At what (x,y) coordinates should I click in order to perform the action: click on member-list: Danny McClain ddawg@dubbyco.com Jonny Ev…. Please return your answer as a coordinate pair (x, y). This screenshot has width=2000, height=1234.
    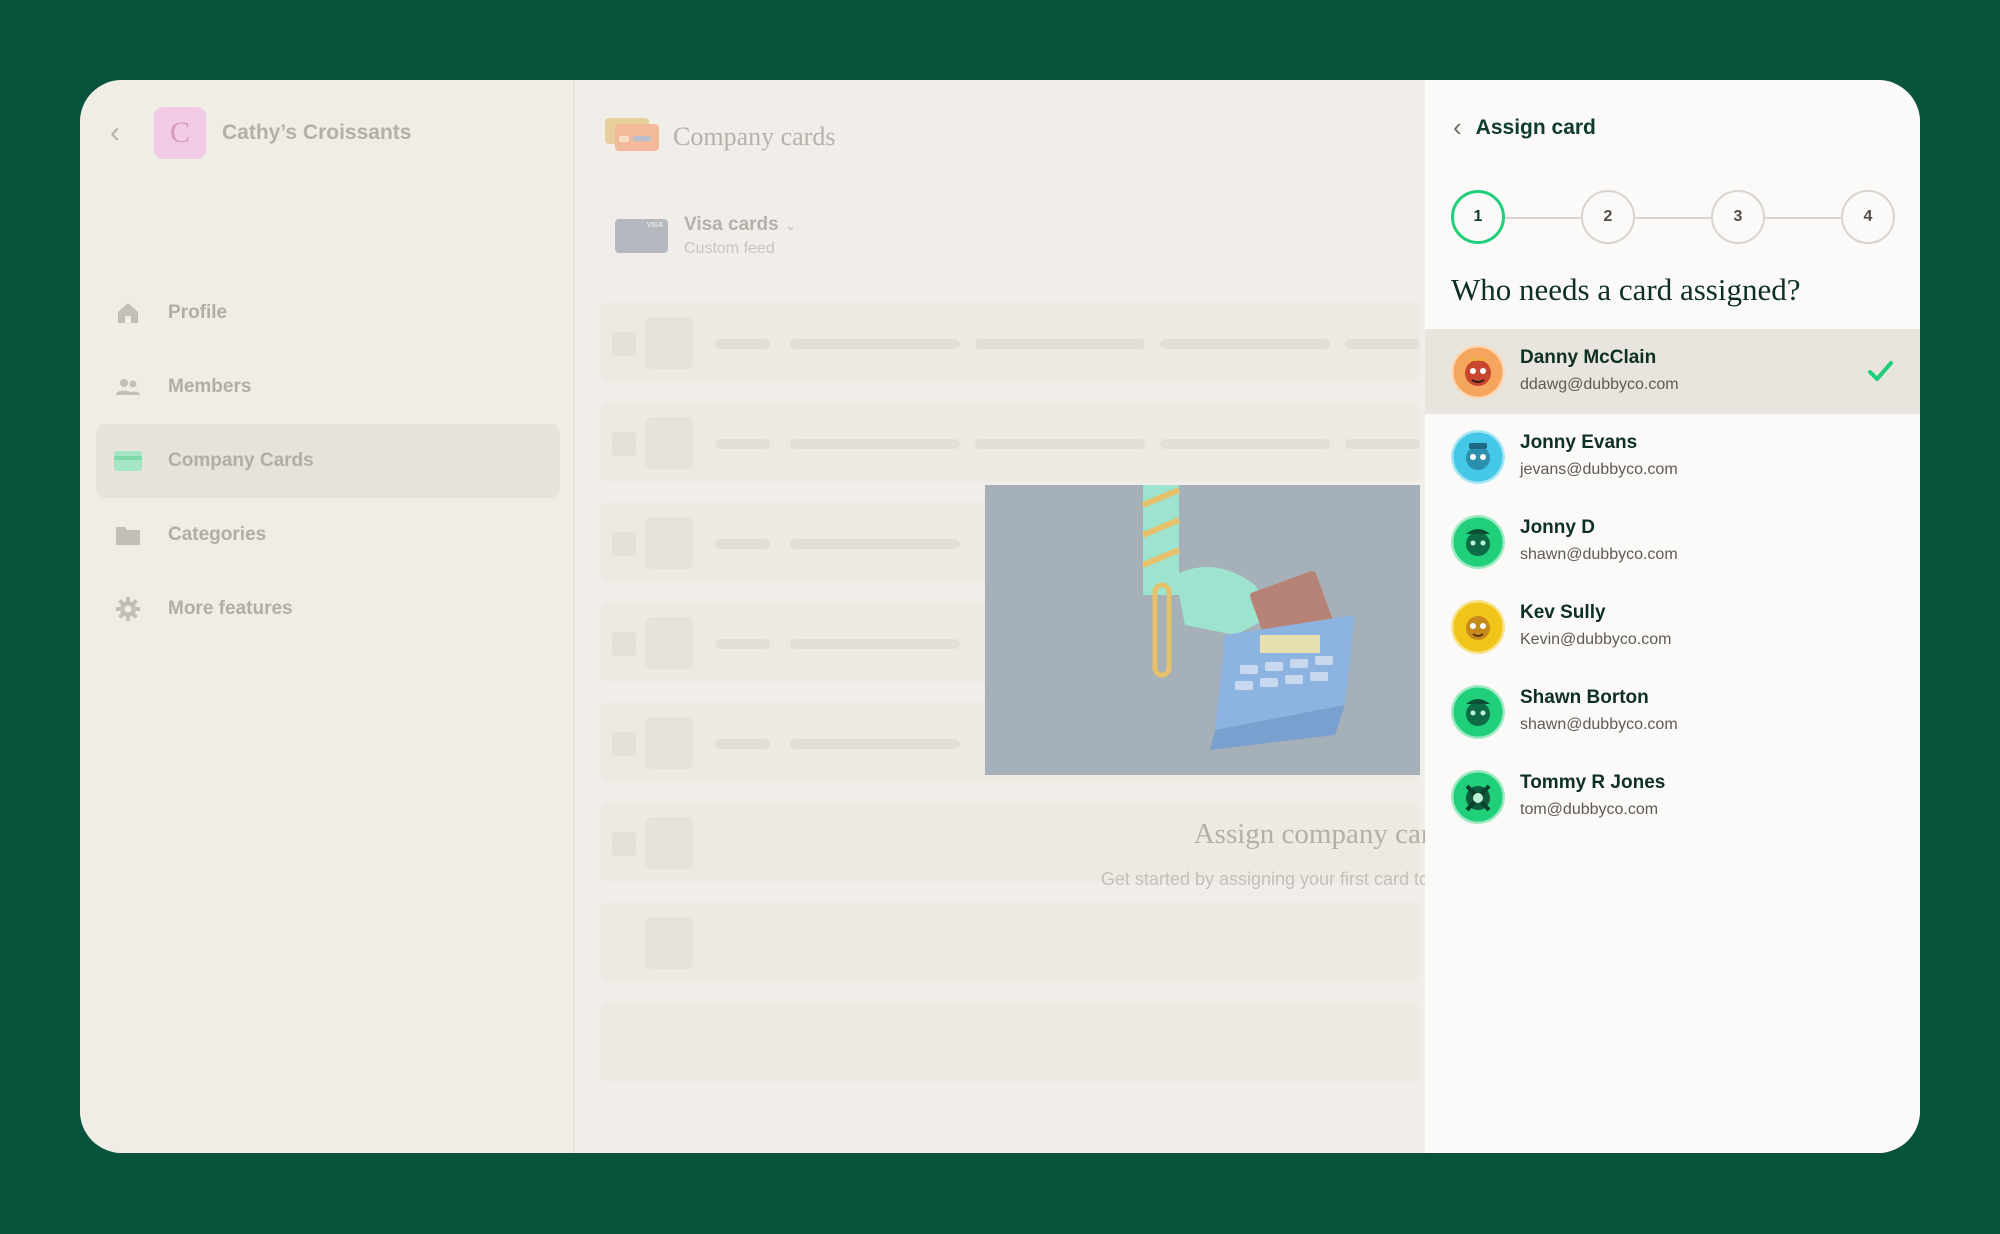
    Looking at the image, I should click on (1672, 584).